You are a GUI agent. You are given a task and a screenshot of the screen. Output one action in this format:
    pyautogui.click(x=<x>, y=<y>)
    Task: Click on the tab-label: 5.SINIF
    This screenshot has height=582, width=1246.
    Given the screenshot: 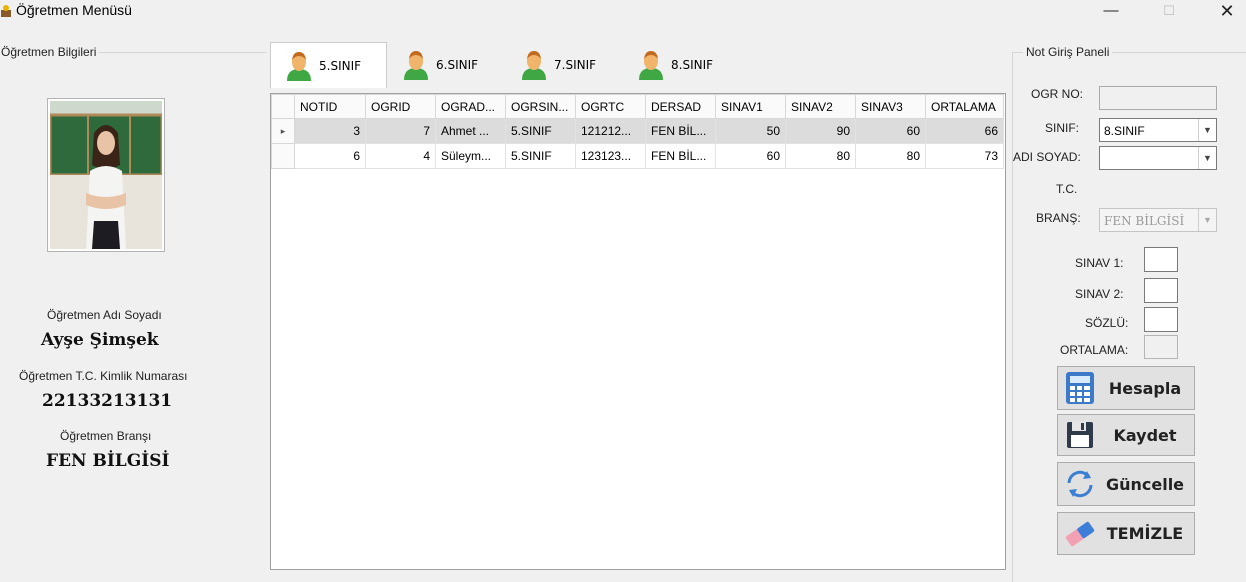 What is the action you would take?
    pyautogui.click(x=340, y=65)
    